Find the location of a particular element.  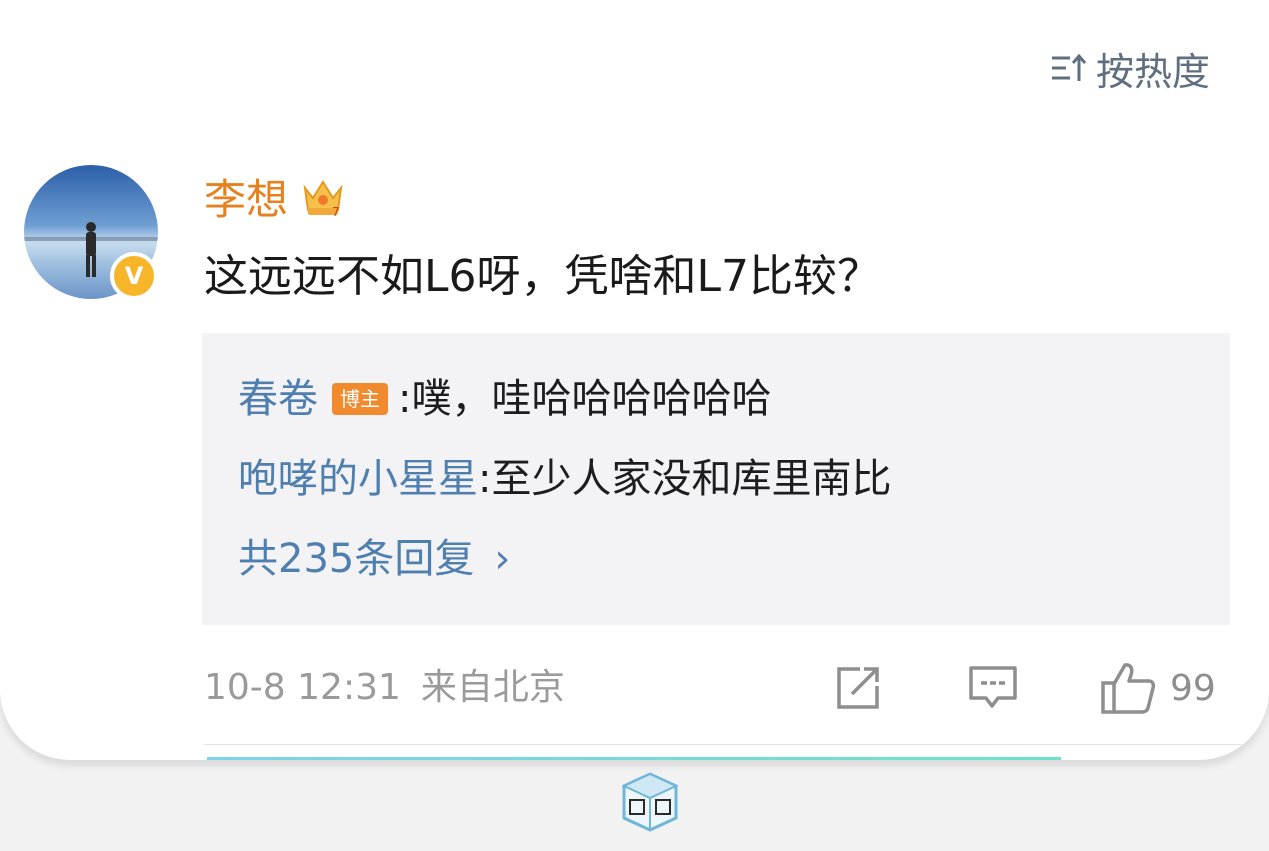

reply-item: 春卷 博主 : 噗，哇哈哈哈哈哈哈 is located at coordinates (504, 399).